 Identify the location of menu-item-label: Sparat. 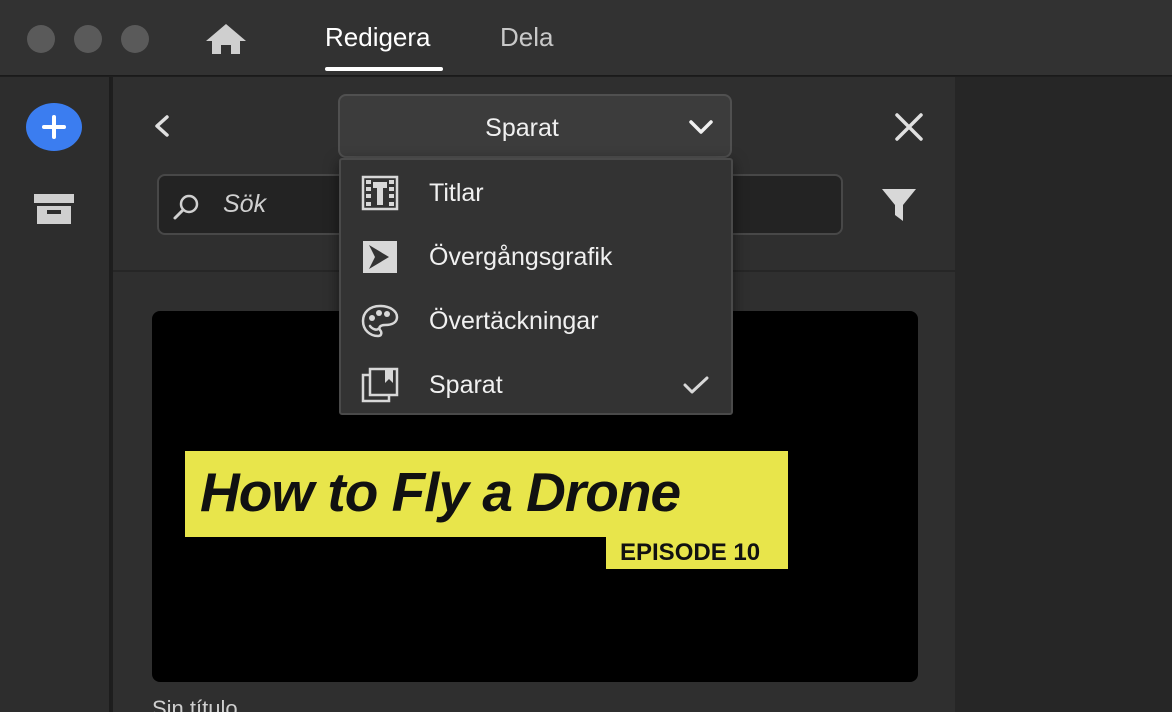
(466, 385).